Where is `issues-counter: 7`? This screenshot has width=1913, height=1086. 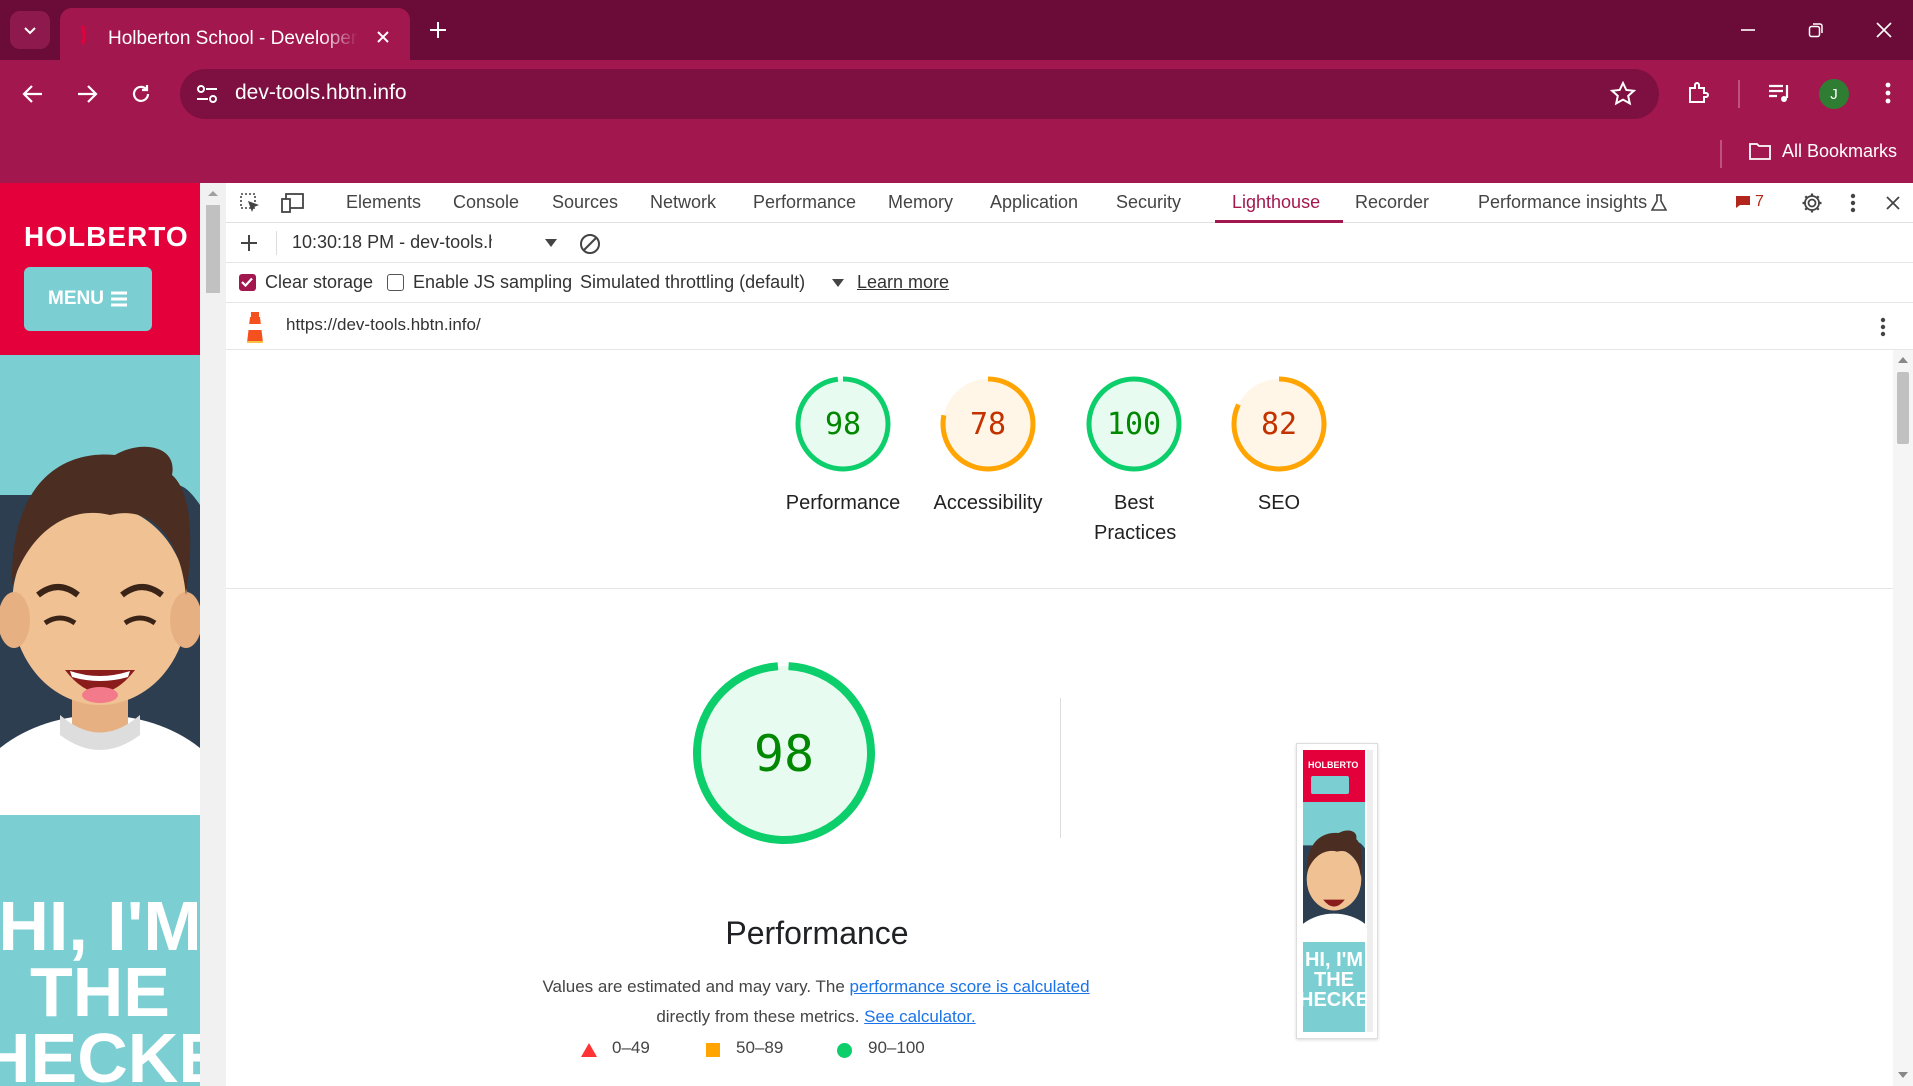 issues-counter: 7 is located at coordinates (1749, 202).